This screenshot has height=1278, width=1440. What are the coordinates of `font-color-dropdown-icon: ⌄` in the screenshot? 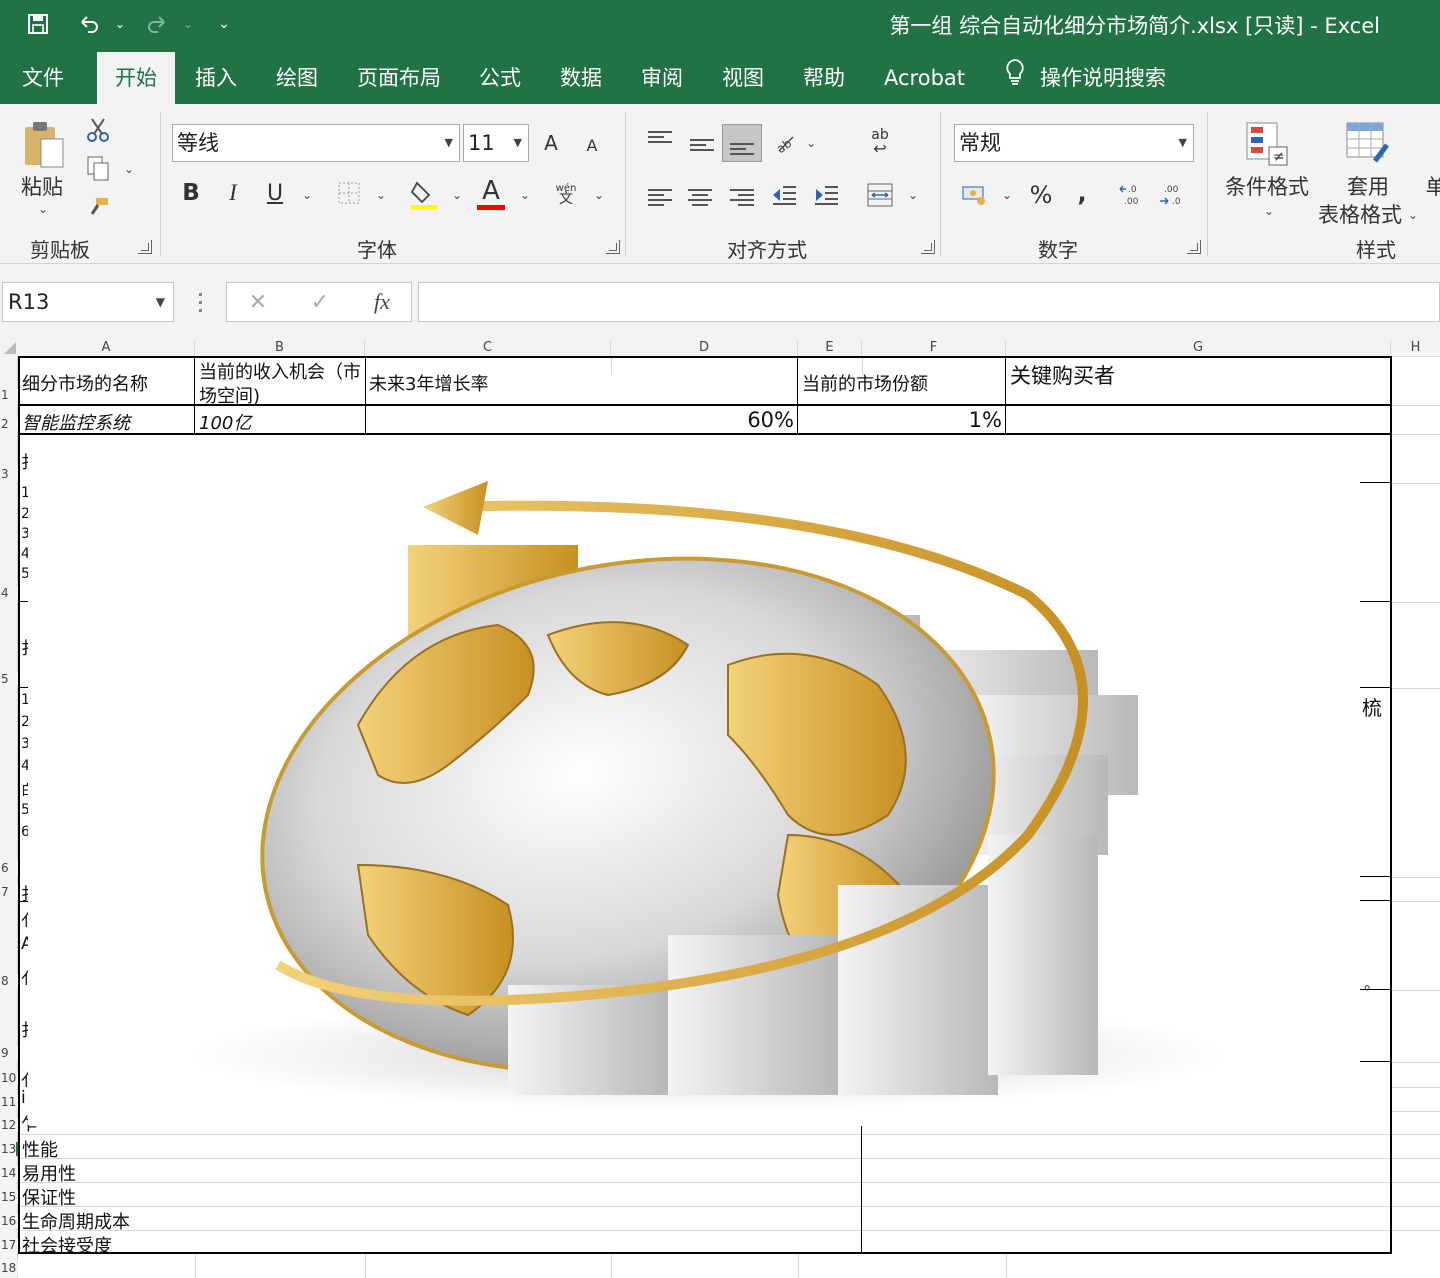 It's located at (525, 195).